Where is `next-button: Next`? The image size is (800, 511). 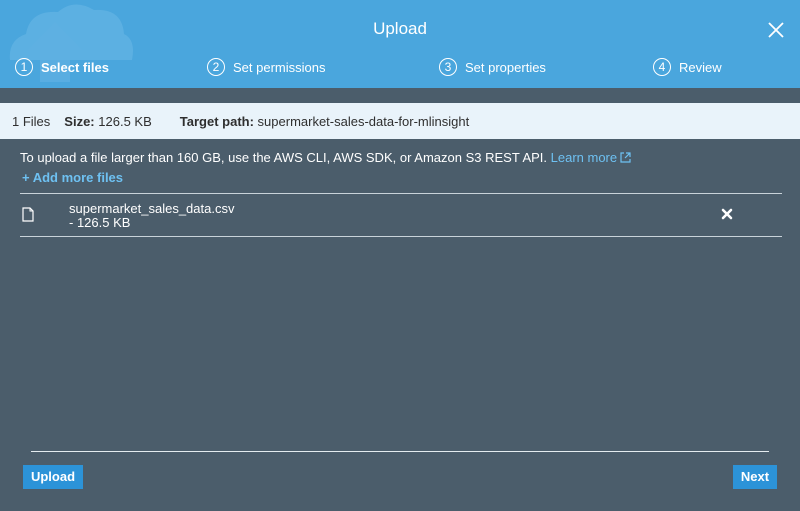 next-button: Next is located at coordinates (755, 477).